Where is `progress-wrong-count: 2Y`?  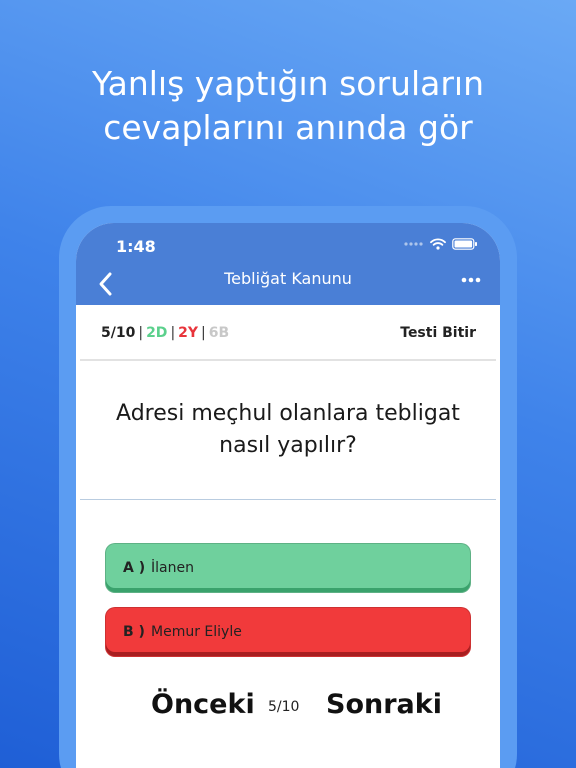 progress-wrong-count: 2Y is located at coordinates (188, 333).